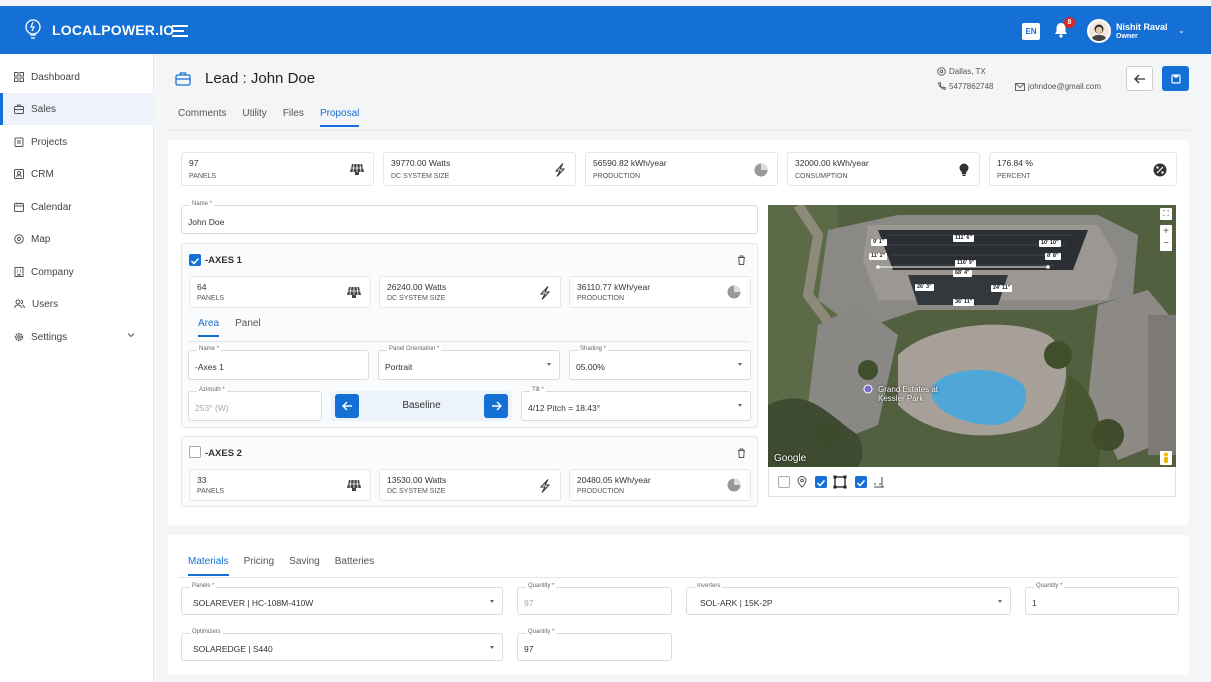 The width and height of the screenshot is (1211, 682). Describe the element at coordinates (77, 109) in the screenshot. I see `sidebar-item-sales: Sales` at that location.